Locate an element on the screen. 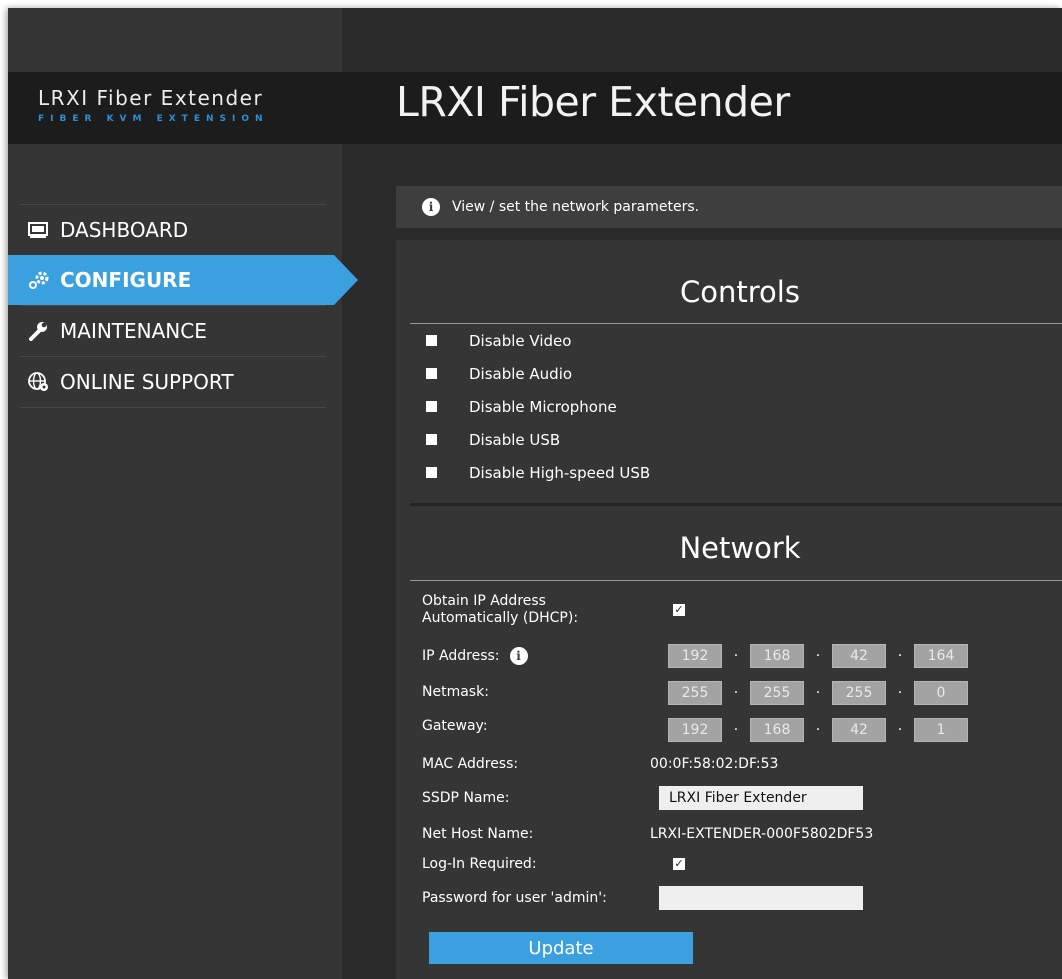  netmask-octet-2: 255 is located at coordinates (777, 693).